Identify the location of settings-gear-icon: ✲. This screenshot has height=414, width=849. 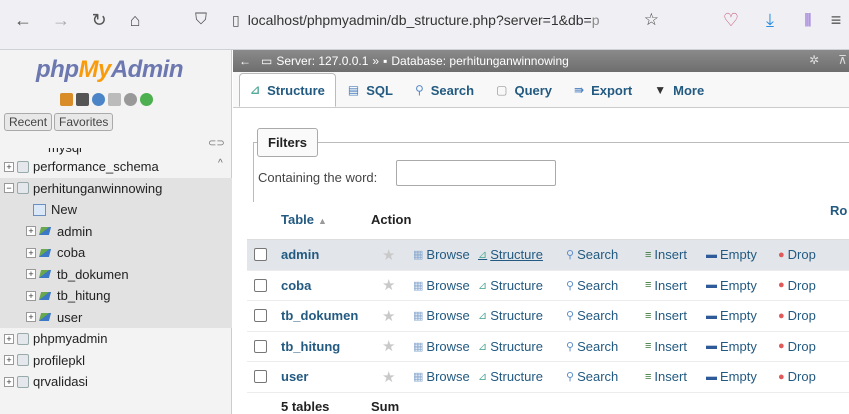
(814, 60).